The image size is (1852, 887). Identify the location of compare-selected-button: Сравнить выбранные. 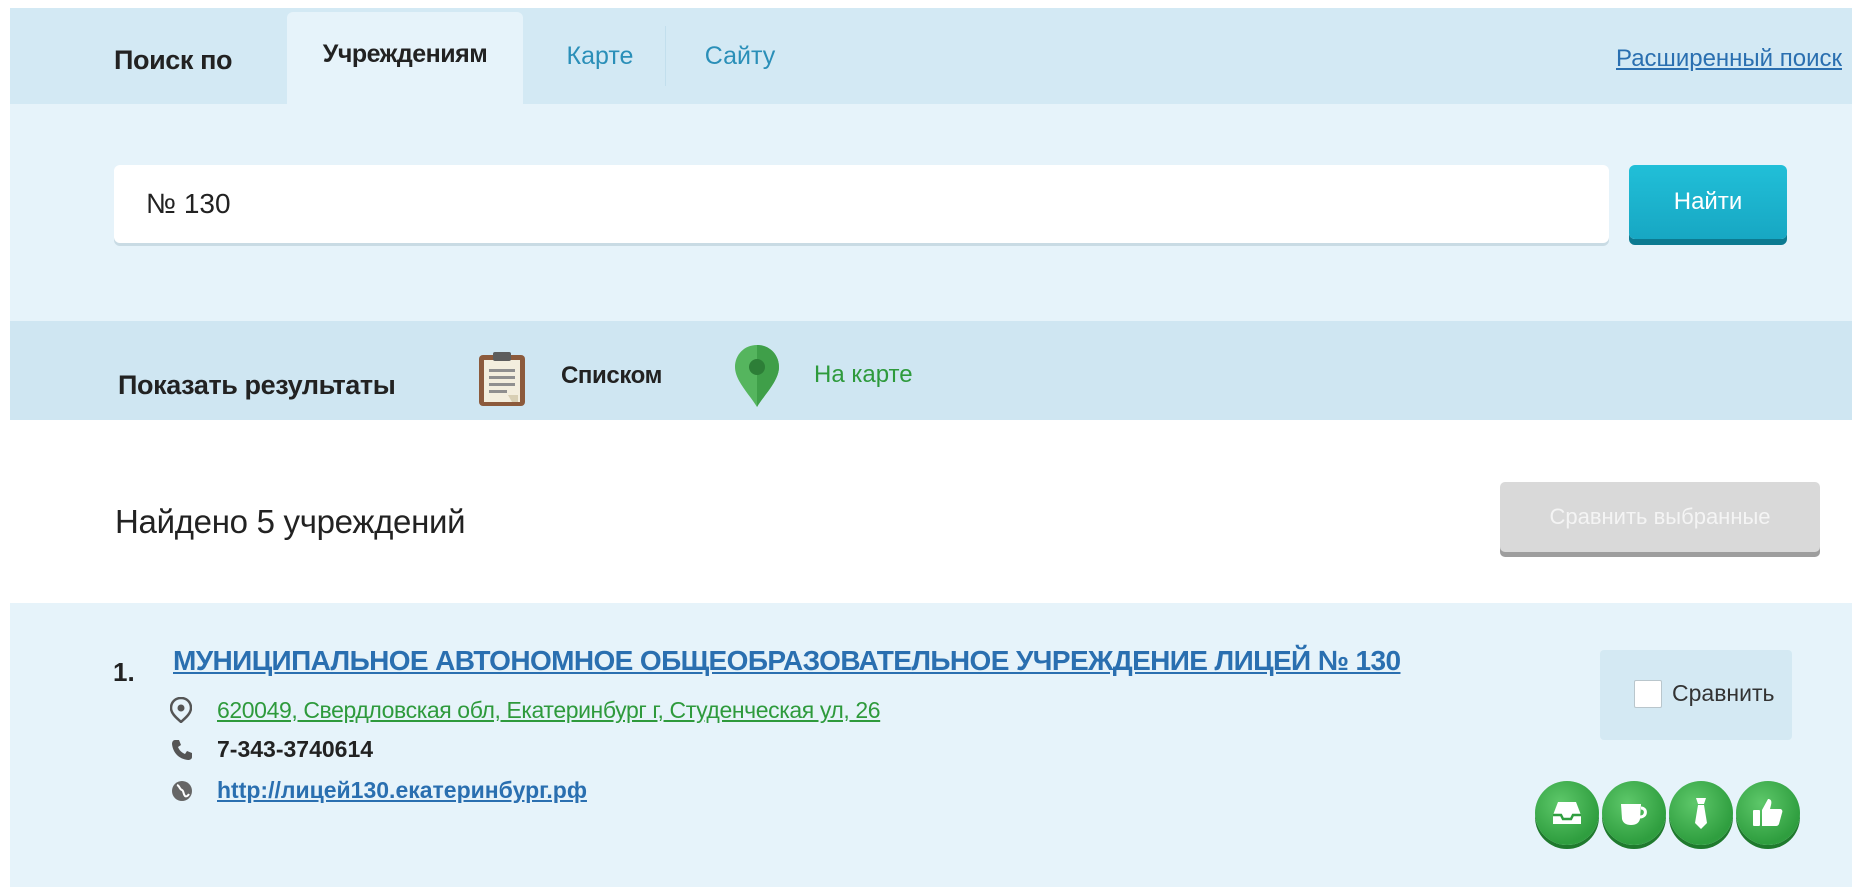
(1660, 517).